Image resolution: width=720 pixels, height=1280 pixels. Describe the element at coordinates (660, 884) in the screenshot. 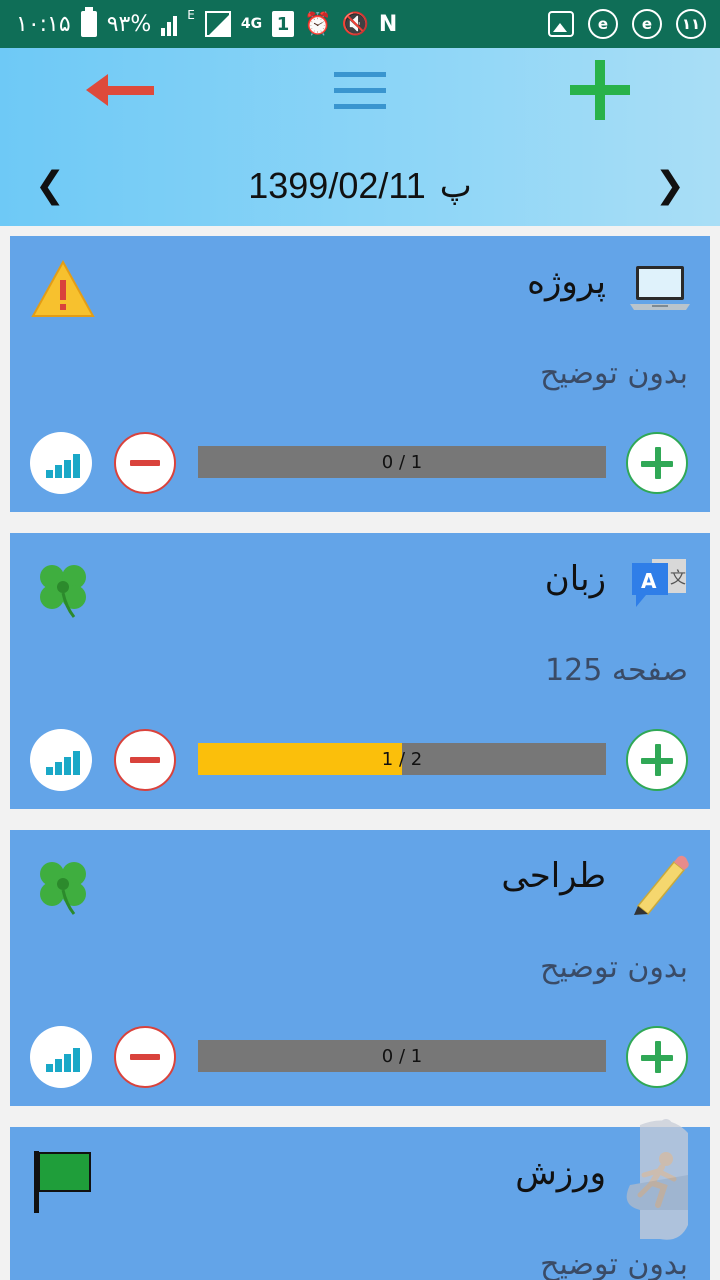

I see `pencil-icon` at that location.